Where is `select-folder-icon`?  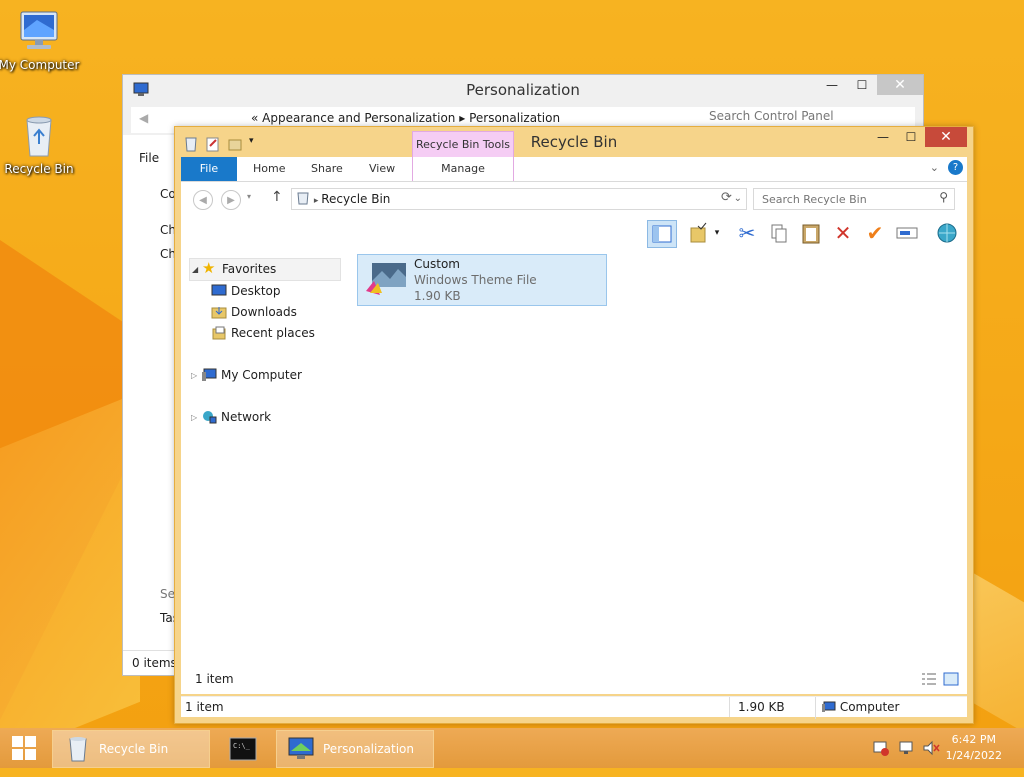 select-folder-icon is located at coordinates (699, 233).